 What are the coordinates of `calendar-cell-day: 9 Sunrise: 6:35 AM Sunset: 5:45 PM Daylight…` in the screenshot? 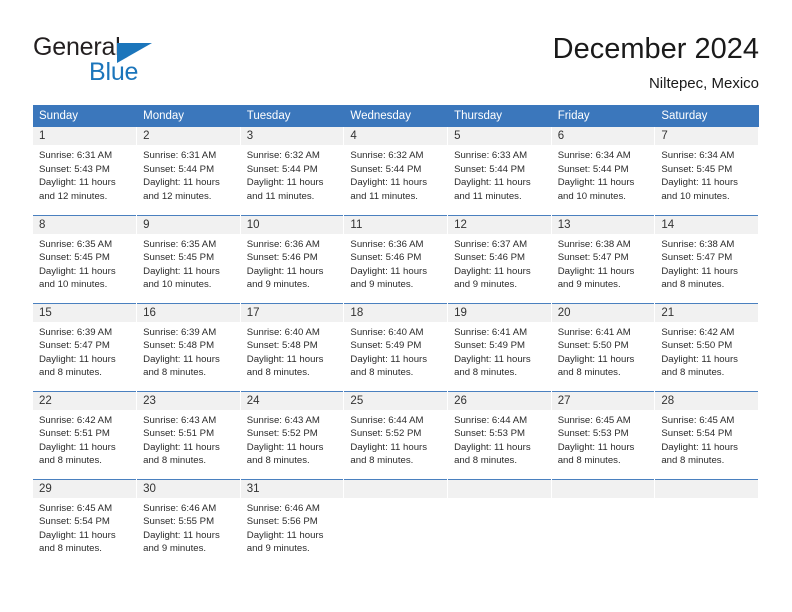 It's located at (188, 258).